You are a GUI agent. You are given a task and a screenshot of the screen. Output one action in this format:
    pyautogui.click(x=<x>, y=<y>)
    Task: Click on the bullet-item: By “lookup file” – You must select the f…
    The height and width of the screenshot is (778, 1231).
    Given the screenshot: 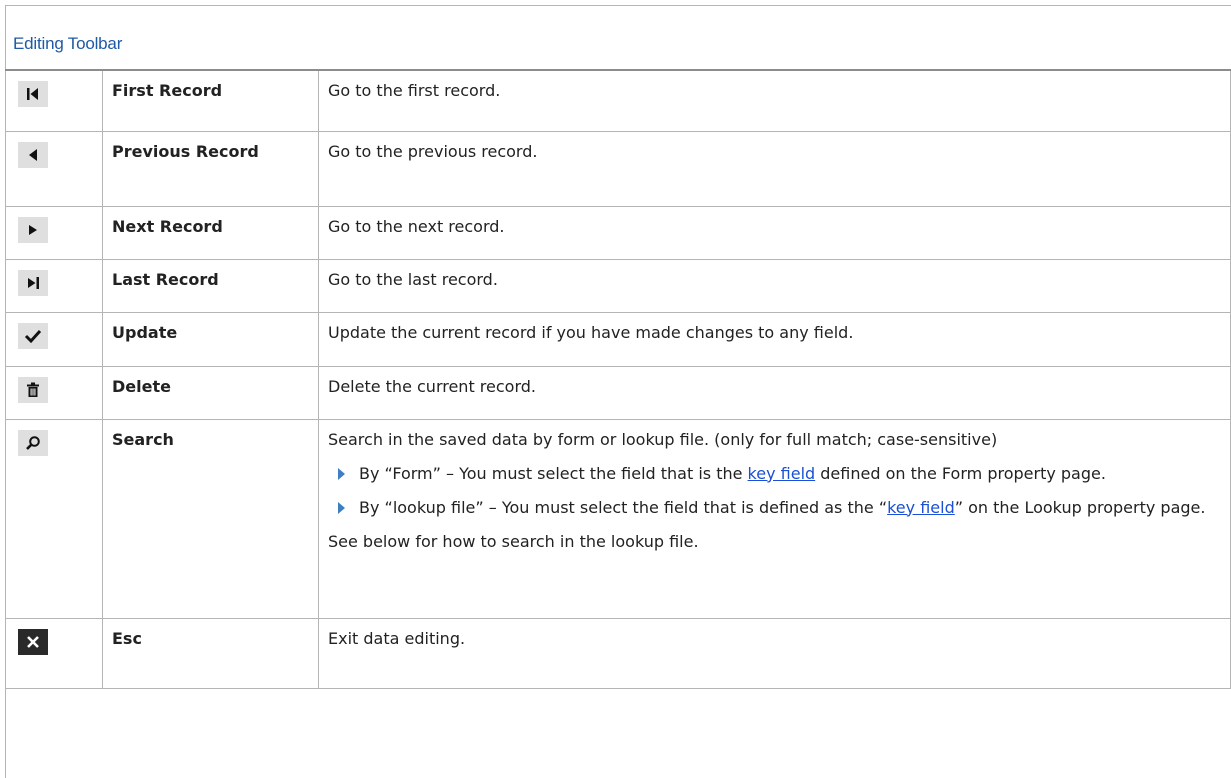 What is the action you would take?
    pyautogui.click(x=775, y=508)
    